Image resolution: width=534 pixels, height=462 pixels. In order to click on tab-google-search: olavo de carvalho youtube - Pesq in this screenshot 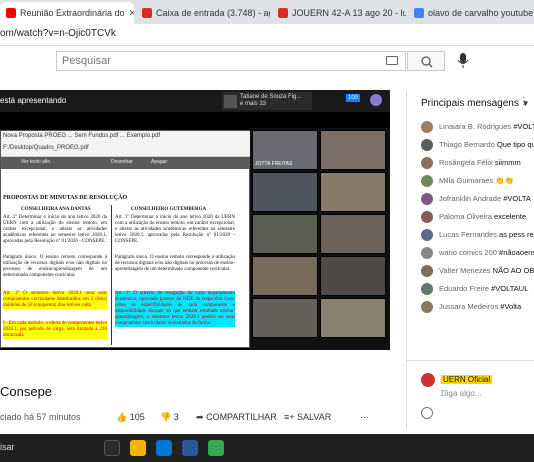, I will do `click(471, 13)`.